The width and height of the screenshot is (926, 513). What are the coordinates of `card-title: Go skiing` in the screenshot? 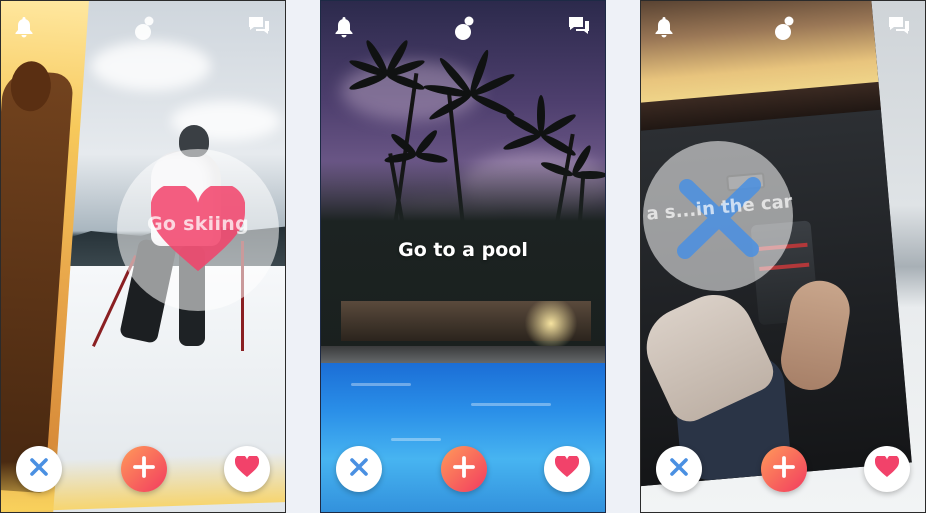 It's located at (198, 224).